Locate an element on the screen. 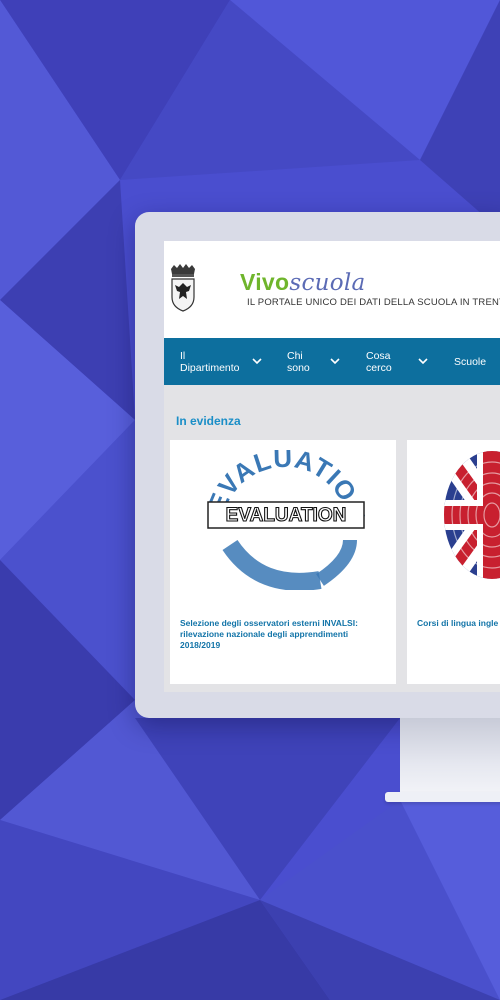 Image resolution: width=500 pixels, height=1000 pixels. evaluation-image: EVALUATION EVALUATION is located at coordinates (285, 520).